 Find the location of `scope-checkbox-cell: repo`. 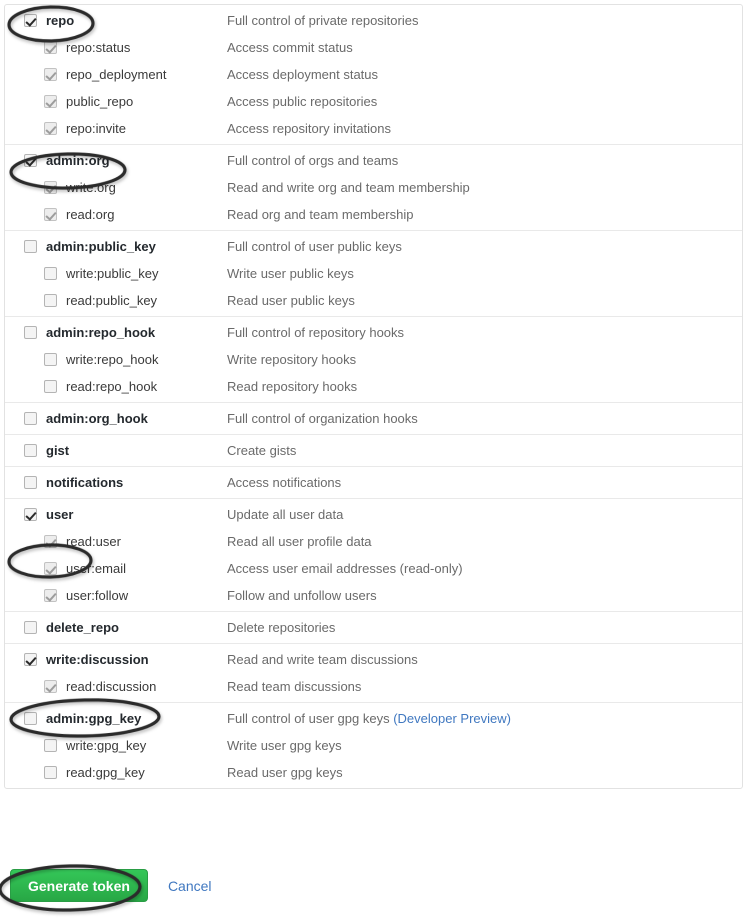

scope-checkbox-cell: repo is located at coordinates (116, 20).